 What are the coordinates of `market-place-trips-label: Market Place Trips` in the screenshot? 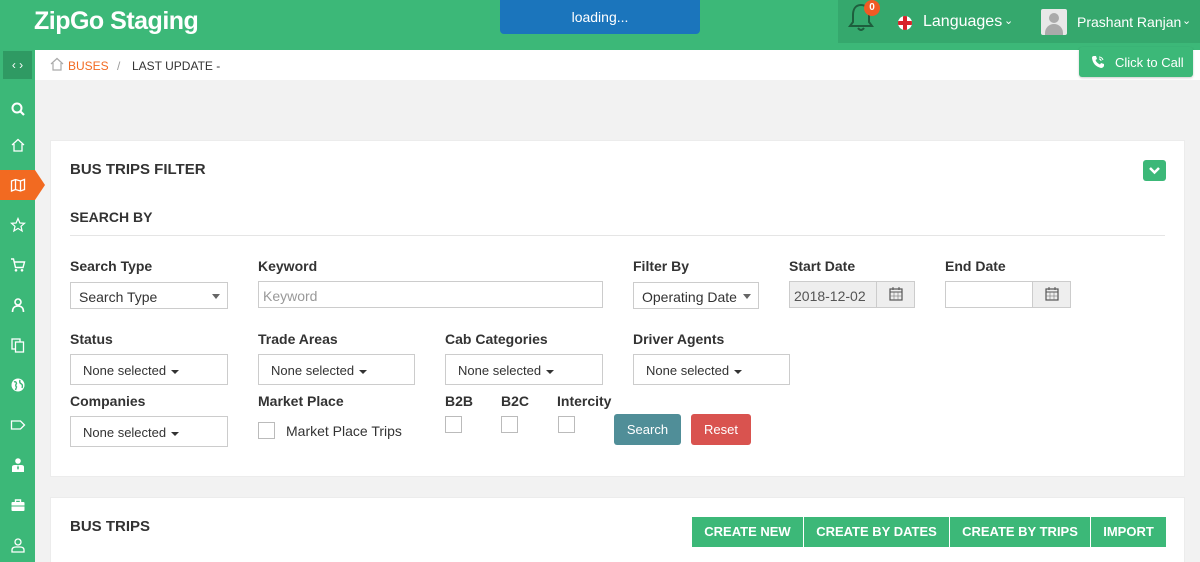 It's located at (344, 431).